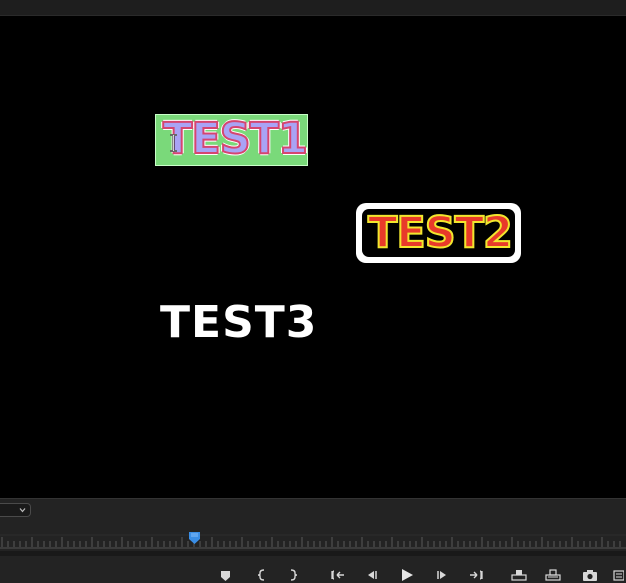  Describe the element at coordinates (440, 233) in the screenshot. I see `title-test2: TEST2` at that location.